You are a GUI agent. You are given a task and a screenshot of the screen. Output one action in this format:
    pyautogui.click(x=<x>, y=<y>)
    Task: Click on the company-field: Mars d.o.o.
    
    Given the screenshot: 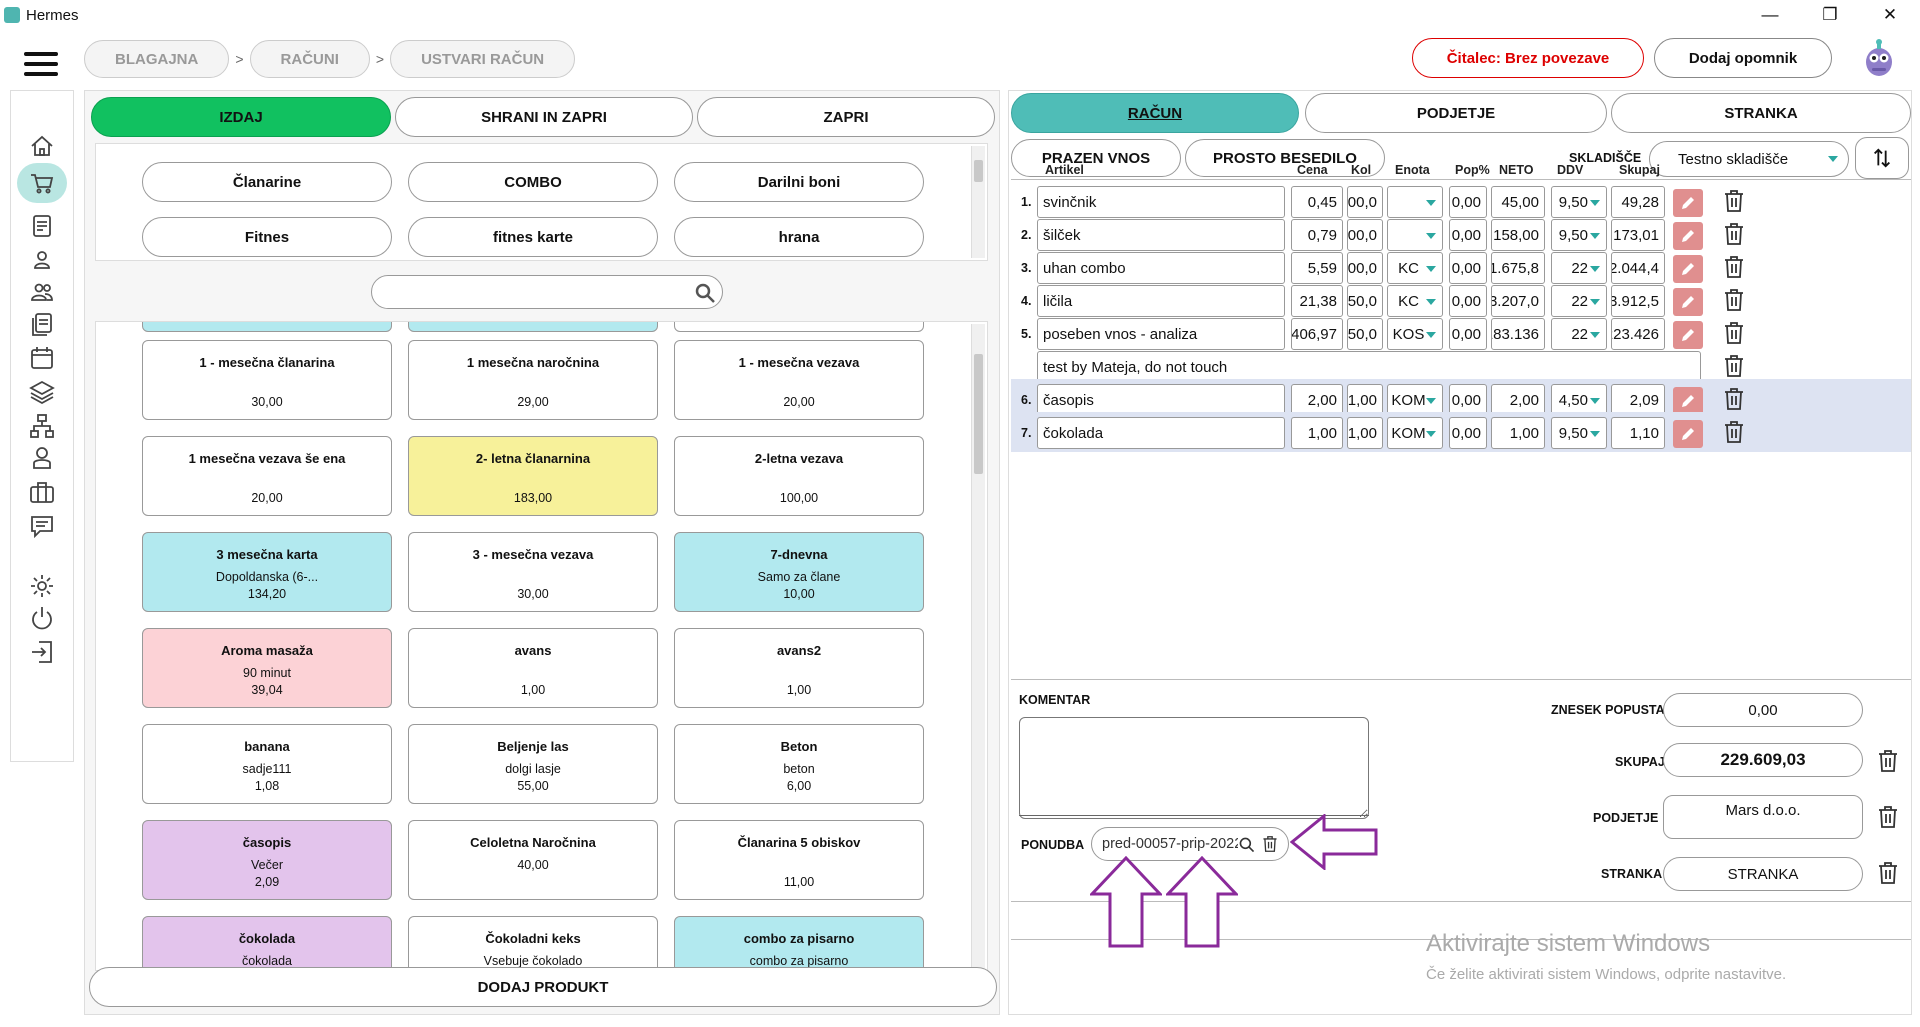 What is the action you would take?
    pyautogui.click(x=1763, y=817)
    